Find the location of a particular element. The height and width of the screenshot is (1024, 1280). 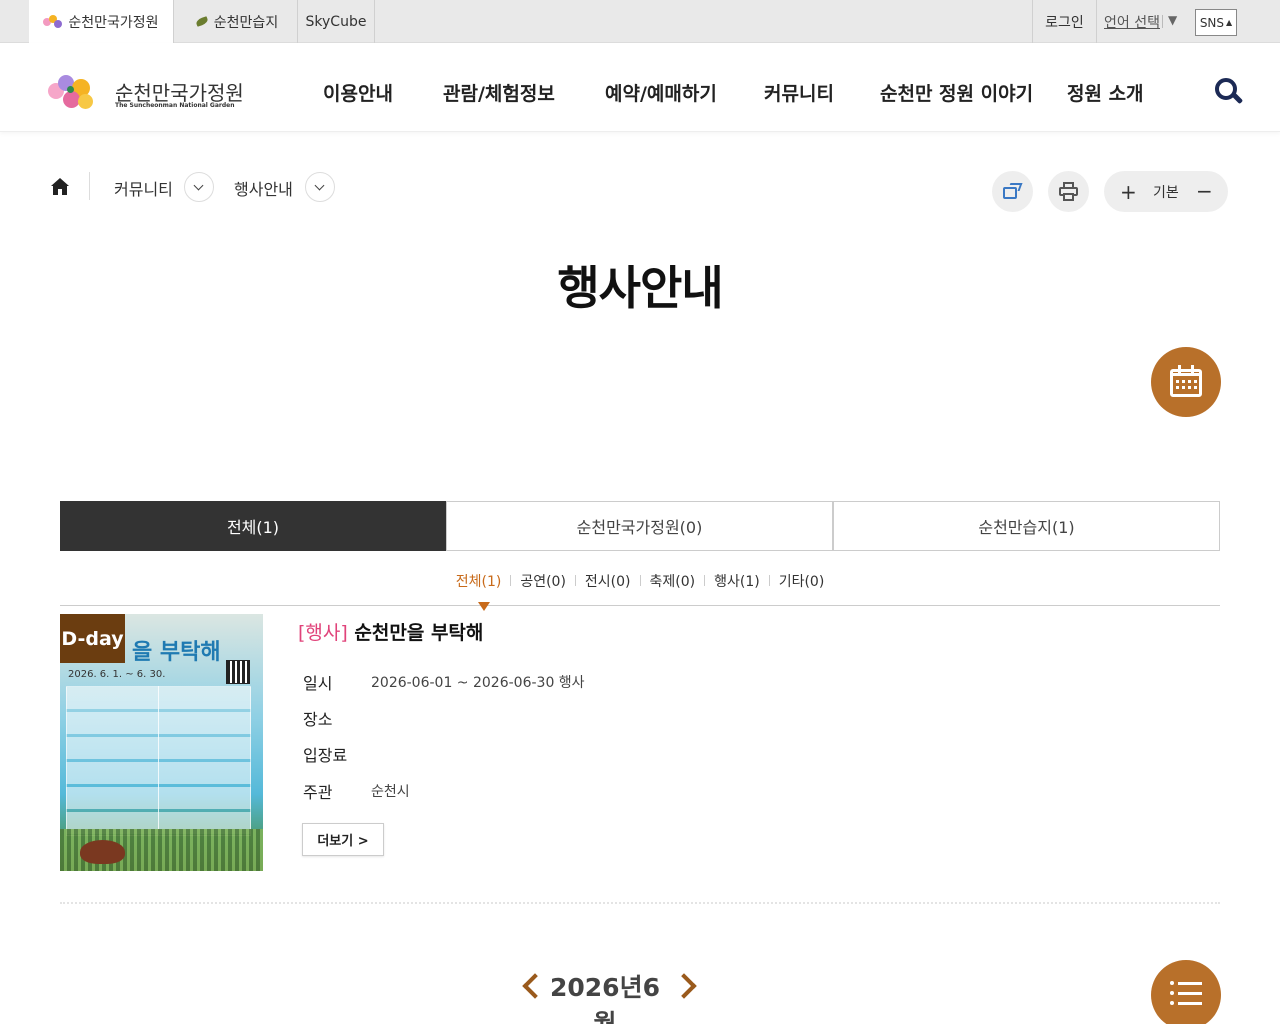

poster-title: 을 부탁해 is located at coordinates (176, 652).